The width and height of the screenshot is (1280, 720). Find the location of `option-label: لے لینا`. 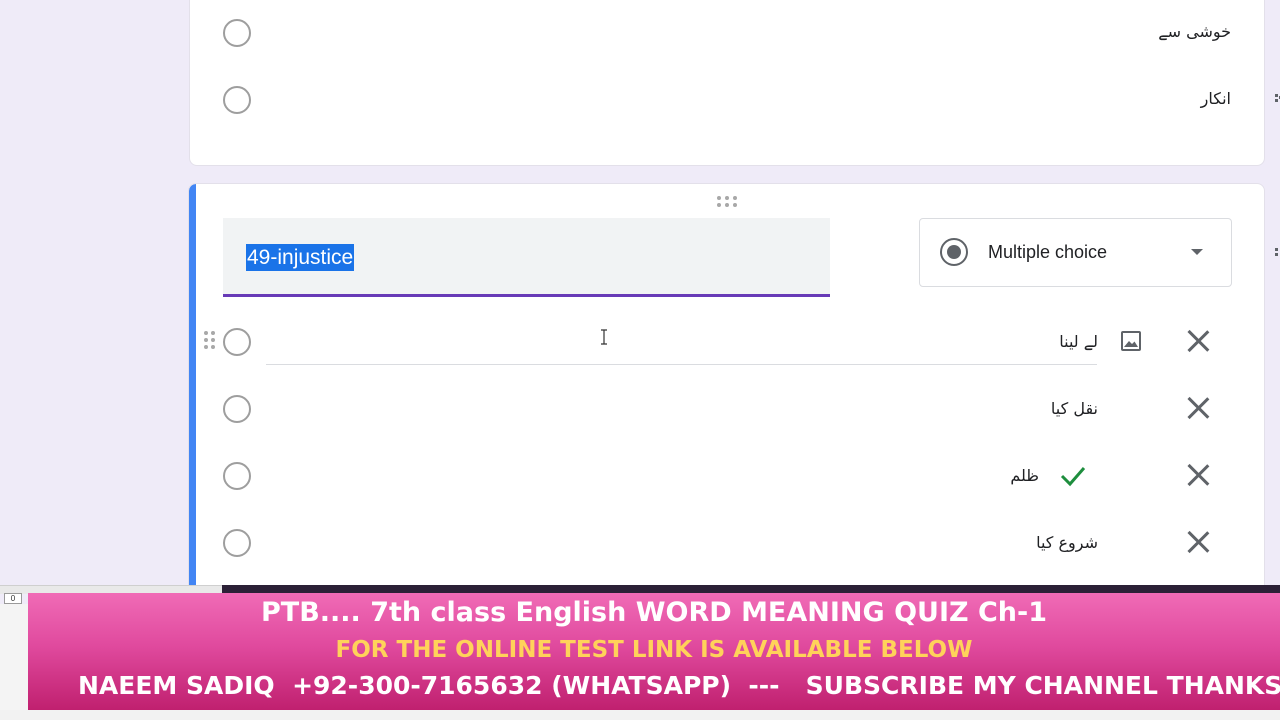

option-label: لے لینا is located at coordinates (1078, 341).